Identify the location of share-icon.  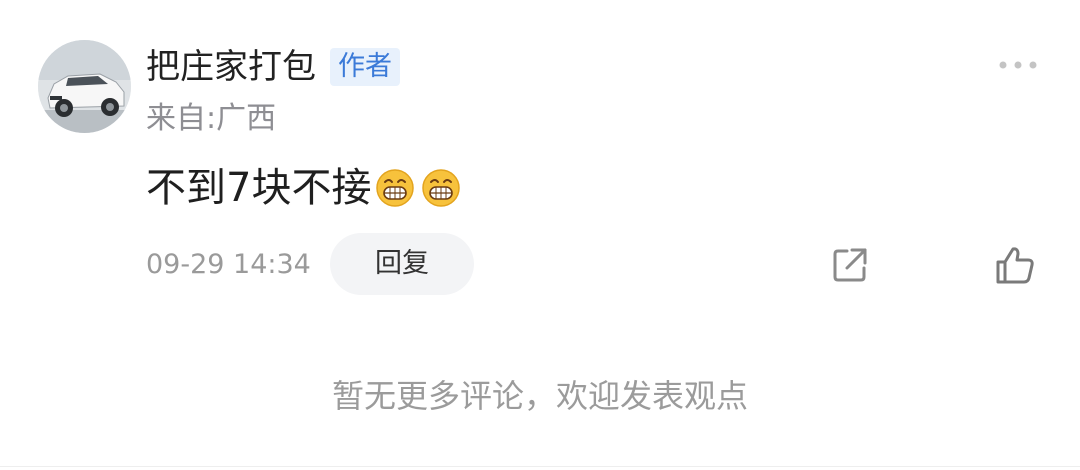
(850, 265).